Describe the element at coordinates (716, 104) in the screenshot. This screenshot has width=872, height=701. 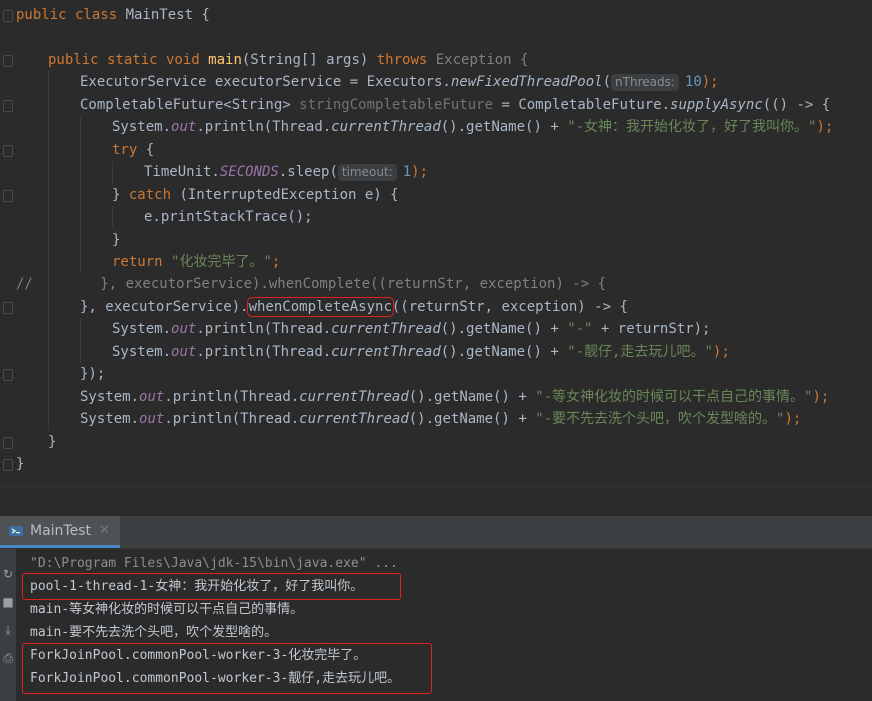
I see `code-token: supplyAsync` at that location.